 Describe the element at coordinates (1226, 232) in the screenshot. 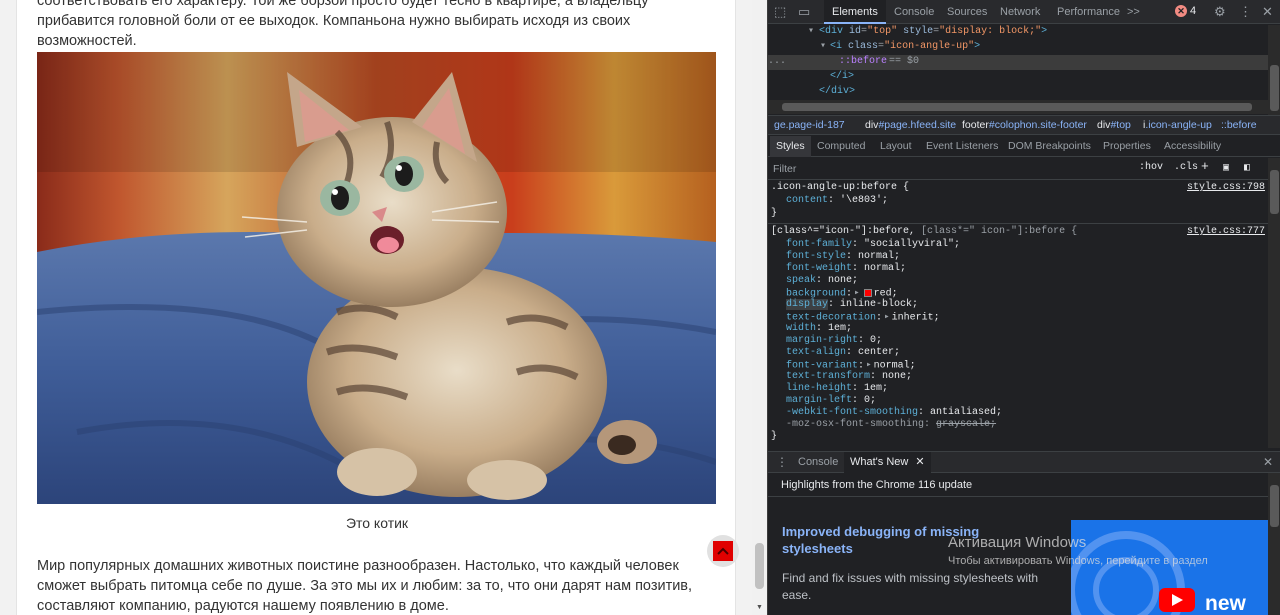

I see `rule-source-link: style.css:777` at that location.